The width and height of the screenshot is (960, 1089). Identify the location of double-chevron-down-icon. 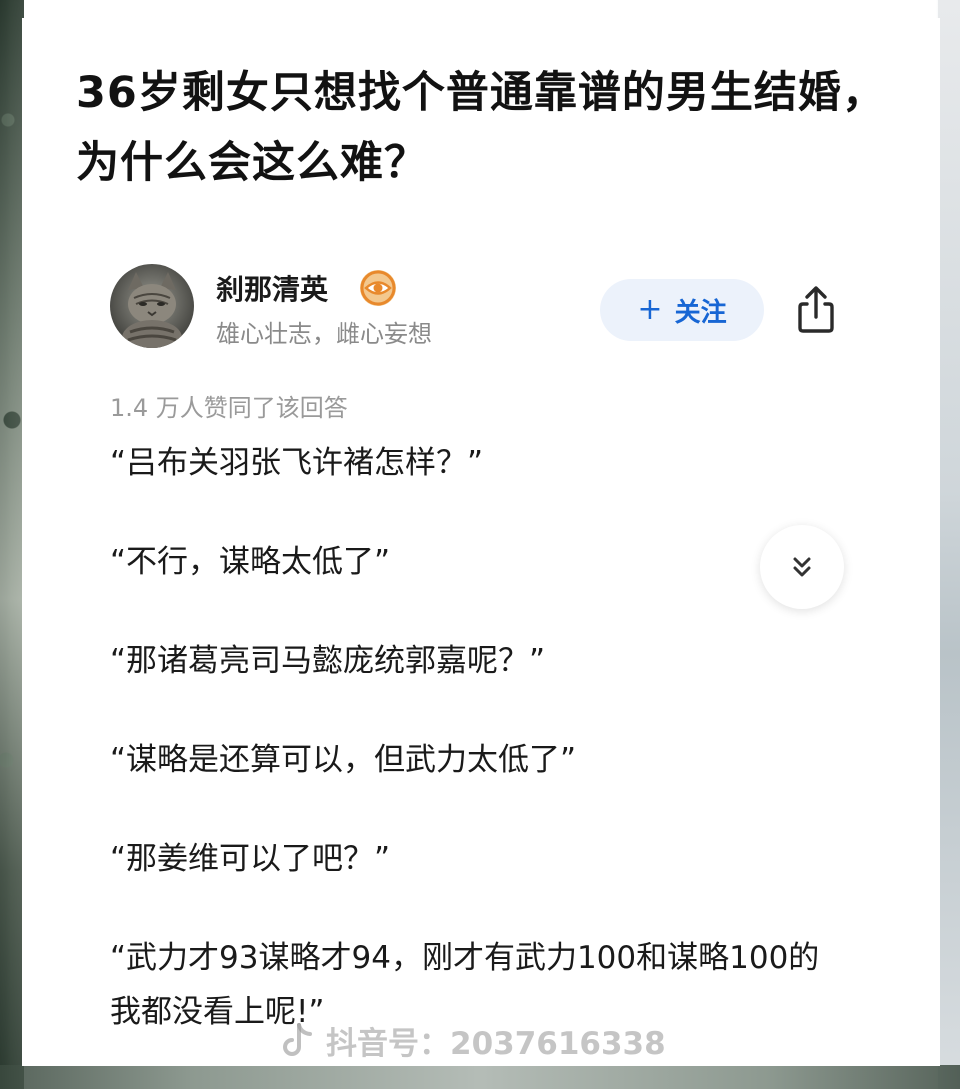
(802, 567).